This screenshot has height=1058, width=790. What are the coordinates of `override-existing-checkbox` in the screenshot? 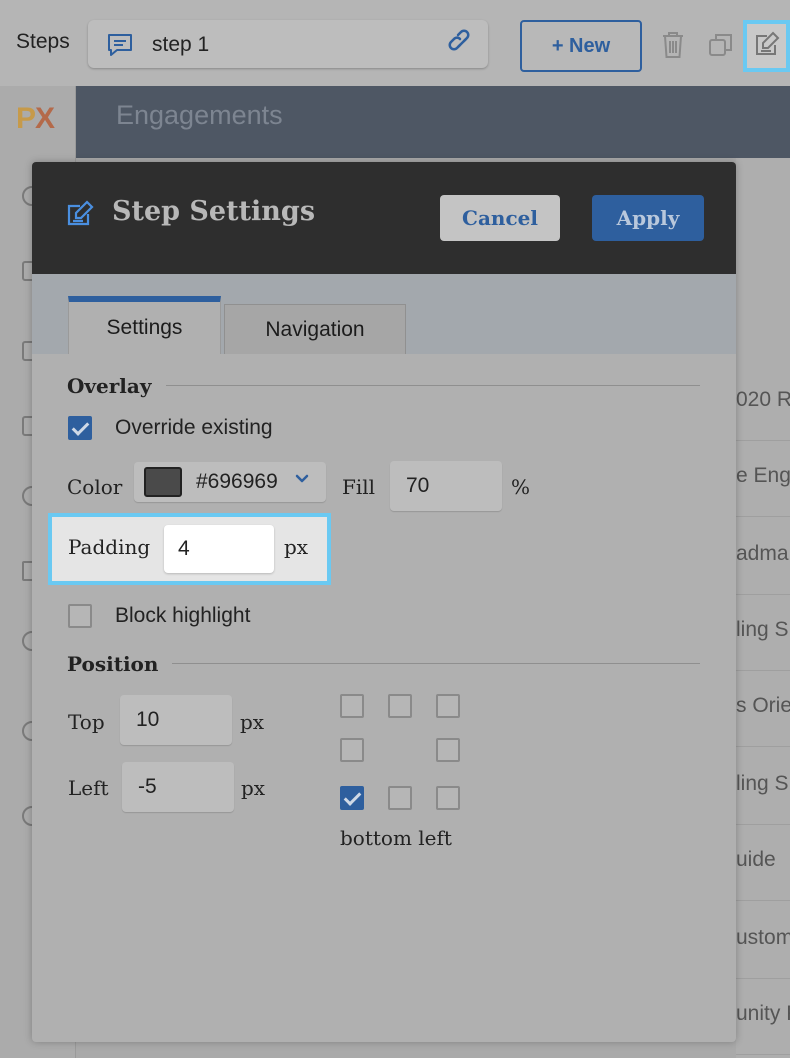 It's located at (80, 428).